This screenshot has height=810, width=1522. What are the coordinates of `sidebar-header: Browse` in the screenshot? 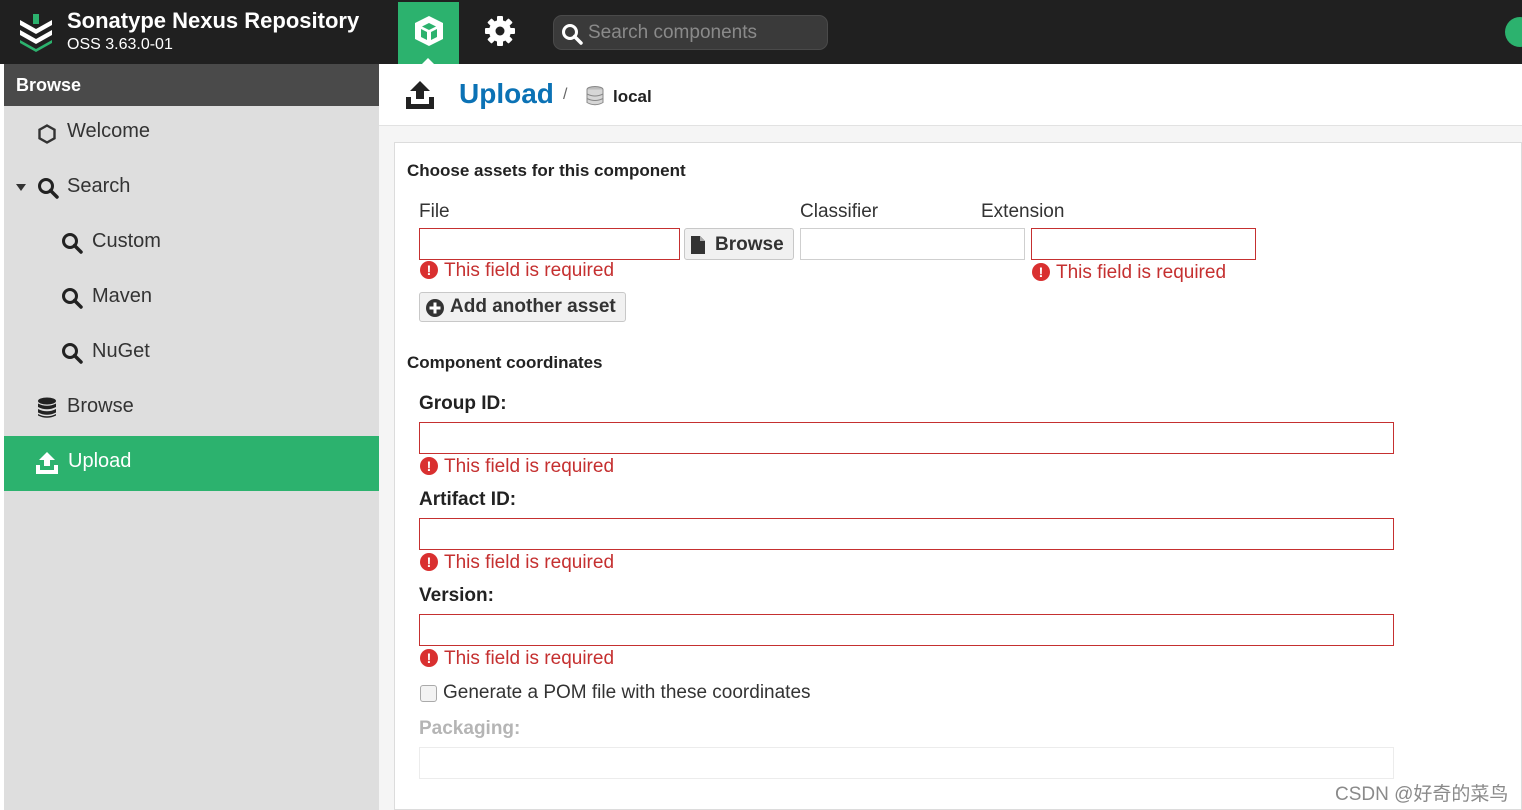 It's located at (191, 85).